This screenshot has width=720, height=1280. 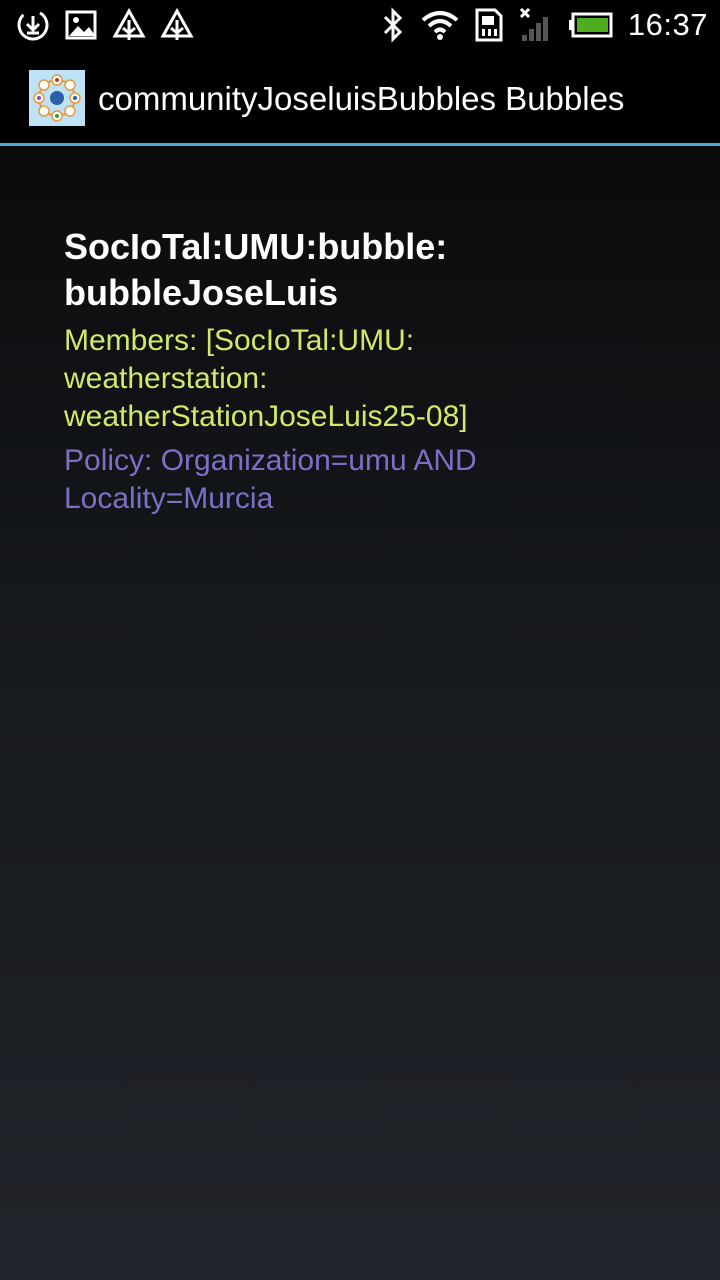 What do you see at coordinates (33, 25) in the screenshot?
I see `download-icon` at bounding box center [33, 25].